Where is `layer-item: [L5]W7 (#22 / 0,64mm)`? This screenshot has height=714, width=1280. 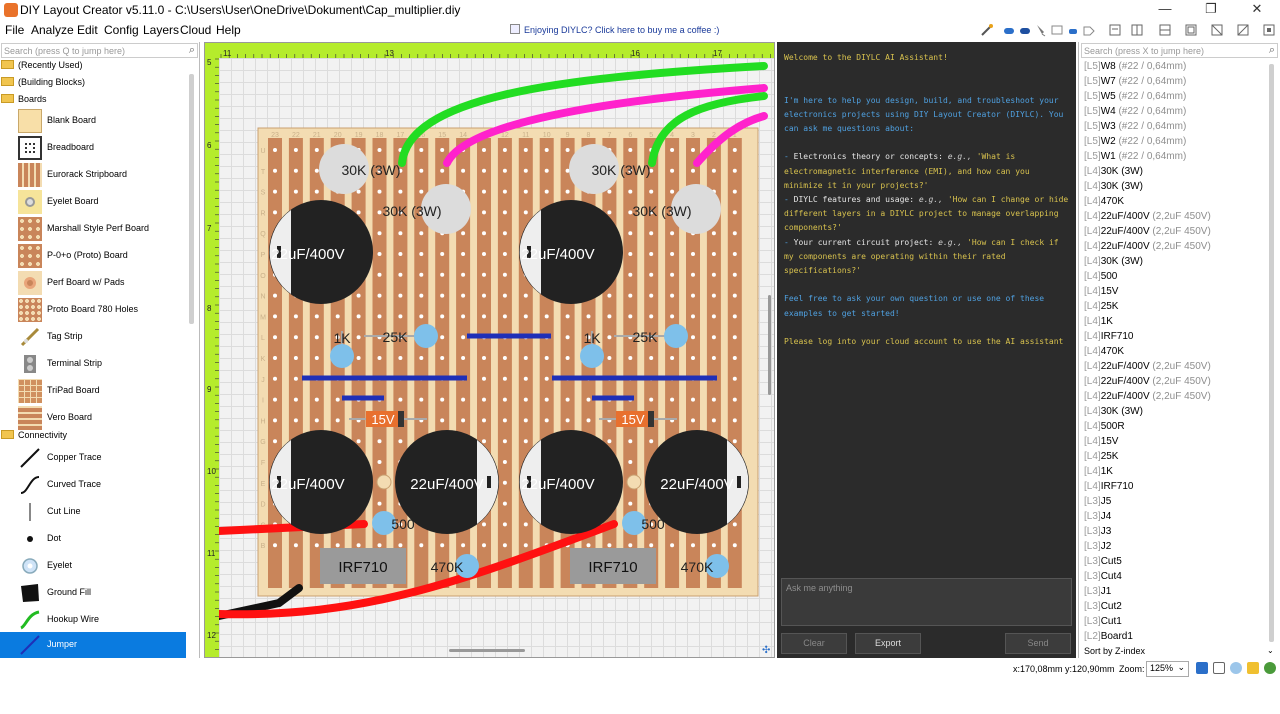
layer-item: [L5]W7 (#22 / 0,64mm) is located at coordinates (1135, 83).